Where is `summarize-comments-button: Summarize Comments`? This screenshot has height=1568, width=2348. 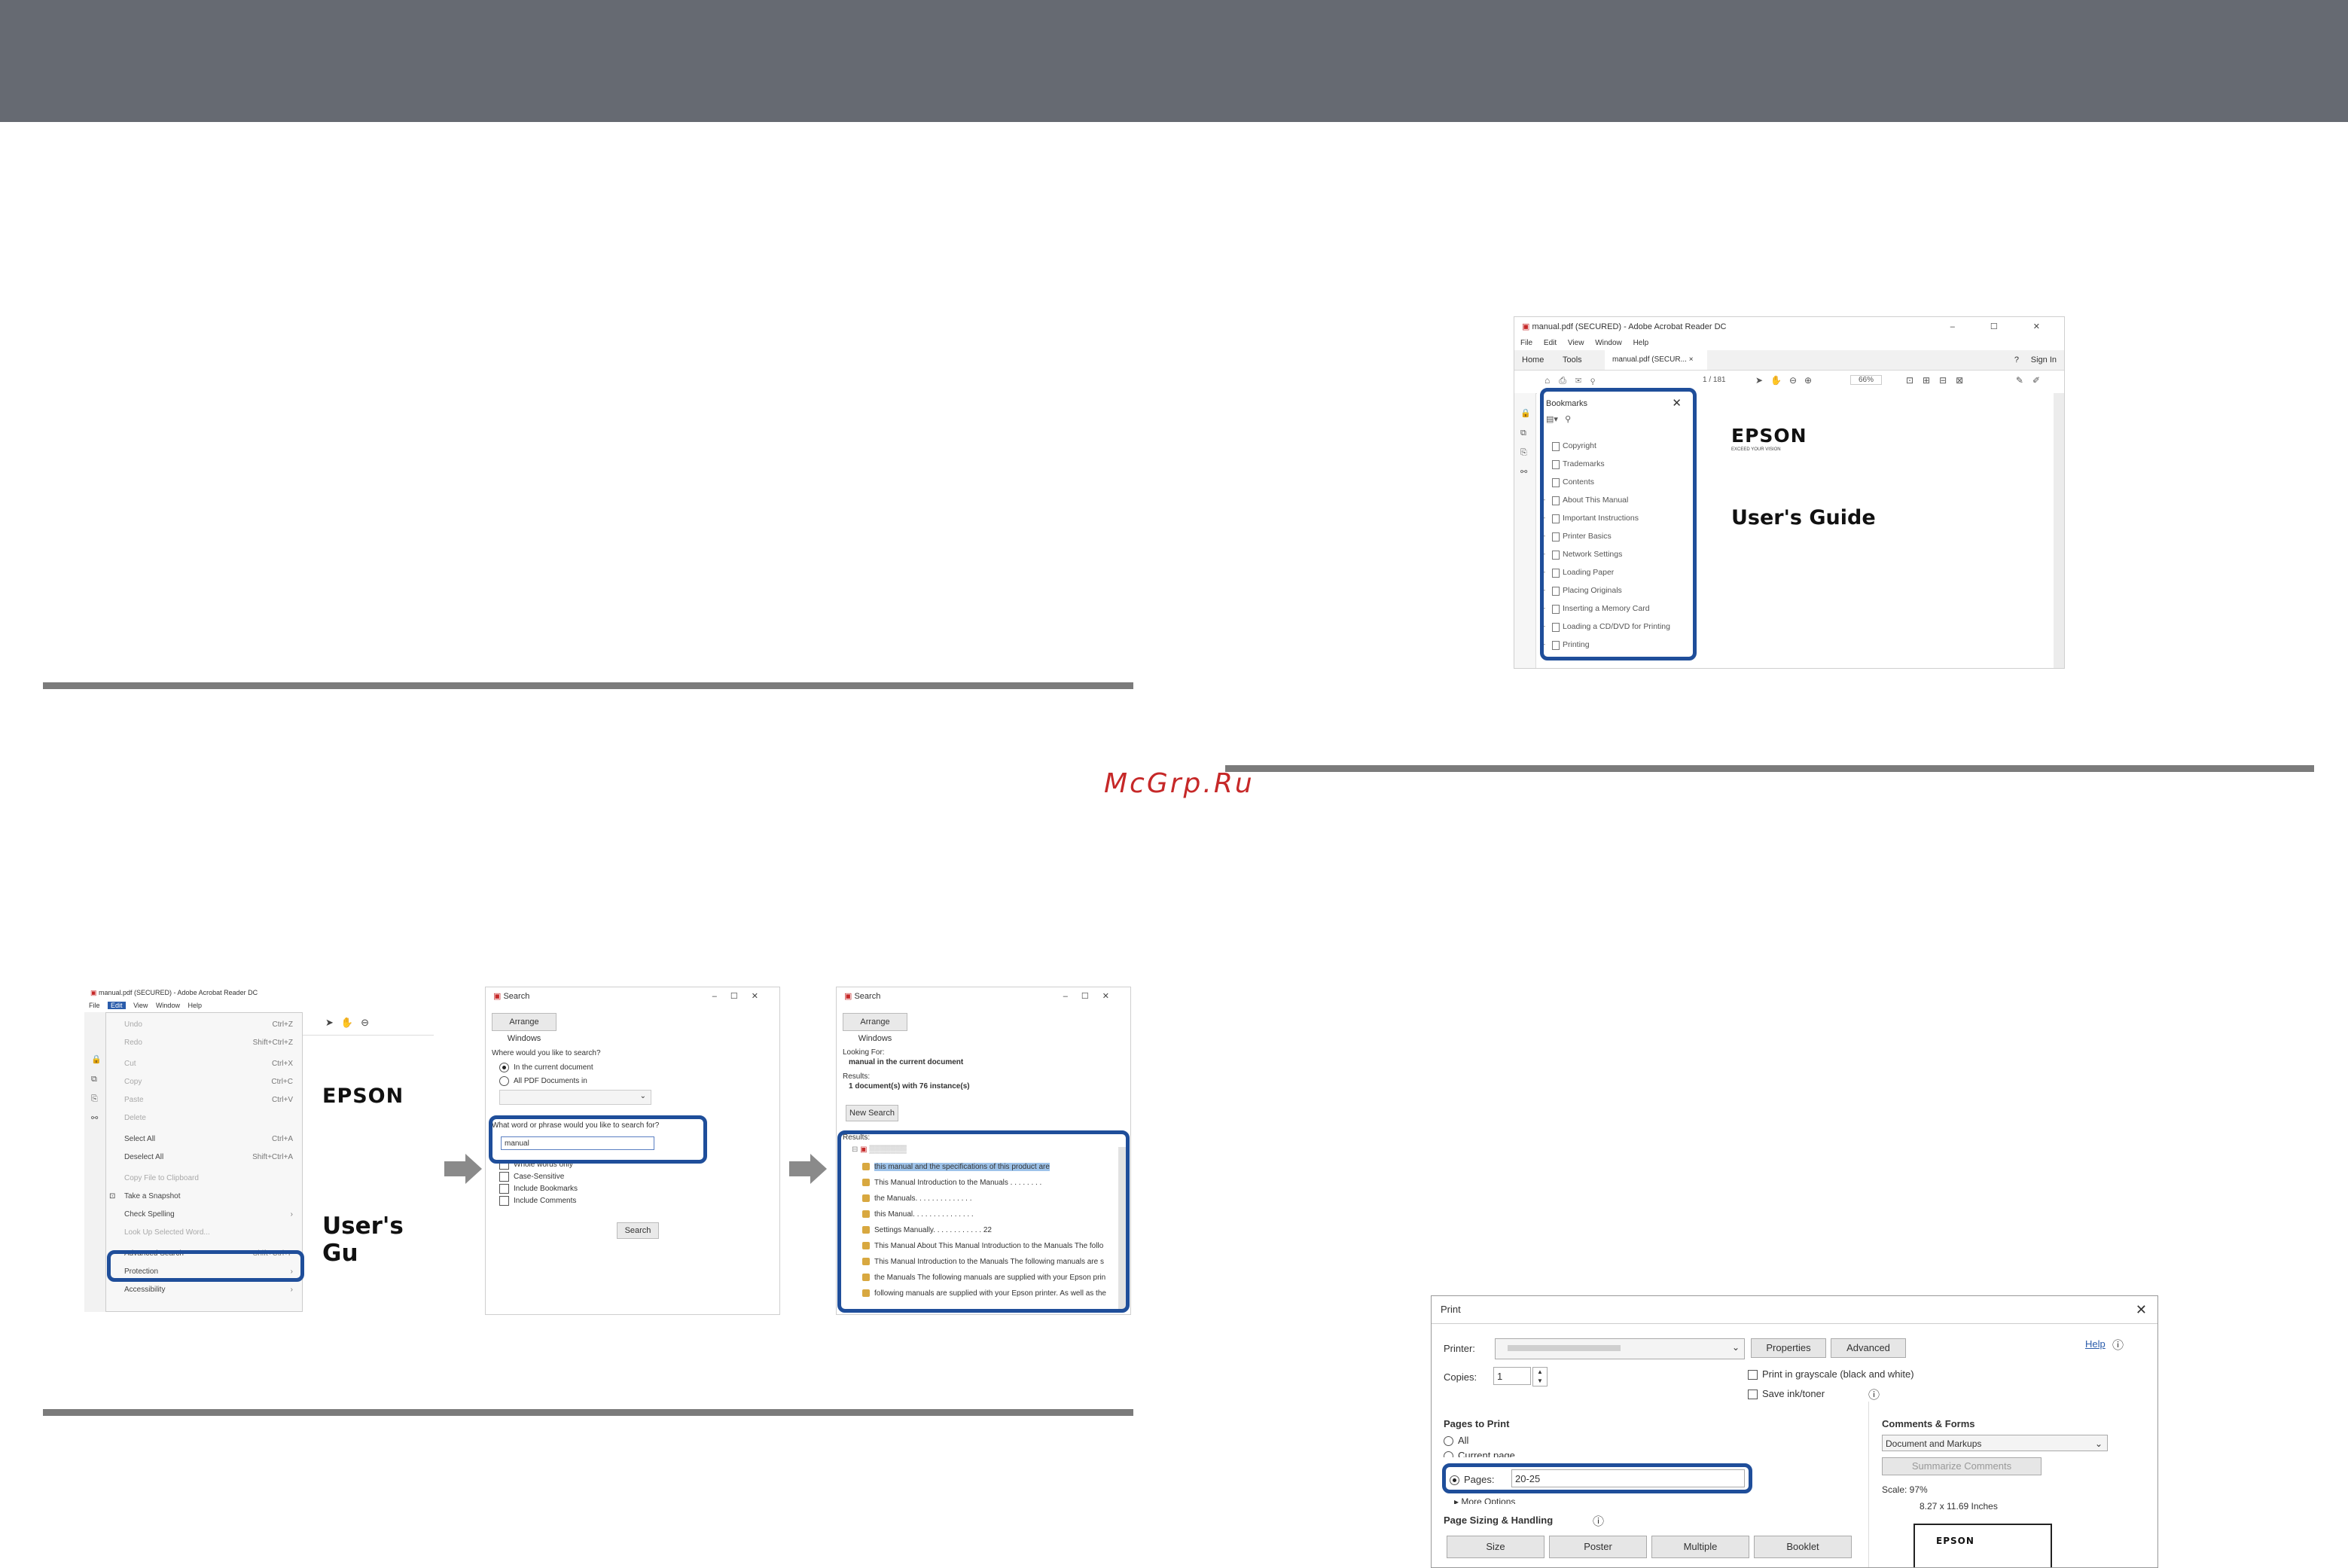 summarize-comments-button: Summarize Comments is located at coordinates (1962, 1466).